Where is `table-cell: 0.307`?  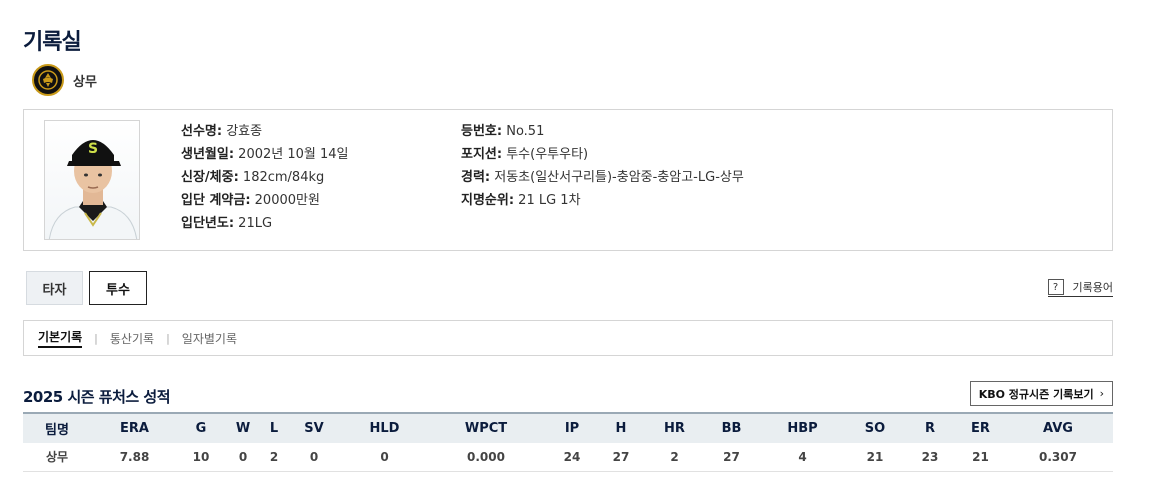 table-cell: 0.307 is located at coordinates (1058, 457).